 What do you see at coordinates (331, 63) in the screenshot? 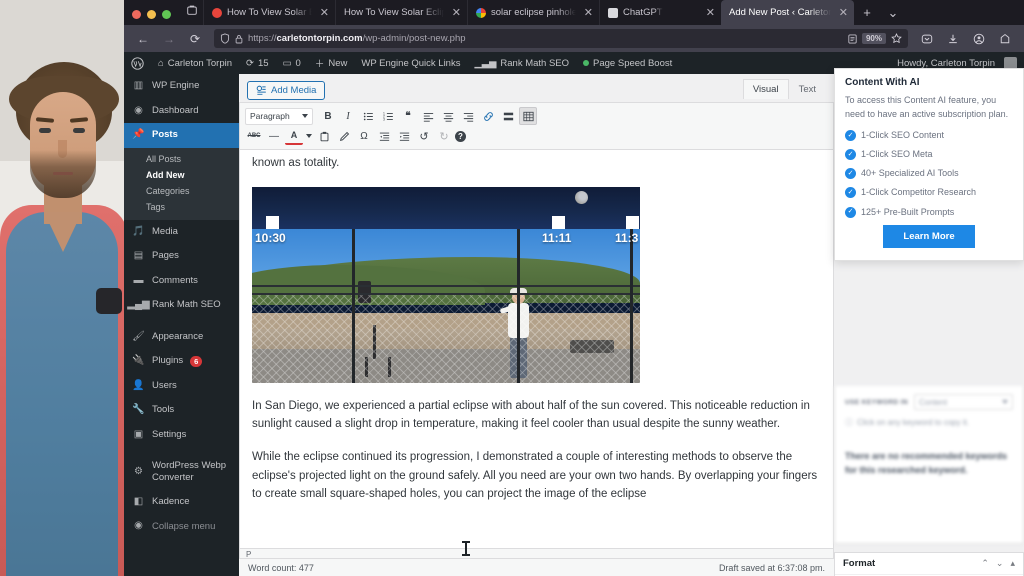
I see `new-content-menu: ＋ New` at bounding box center [331, 63].